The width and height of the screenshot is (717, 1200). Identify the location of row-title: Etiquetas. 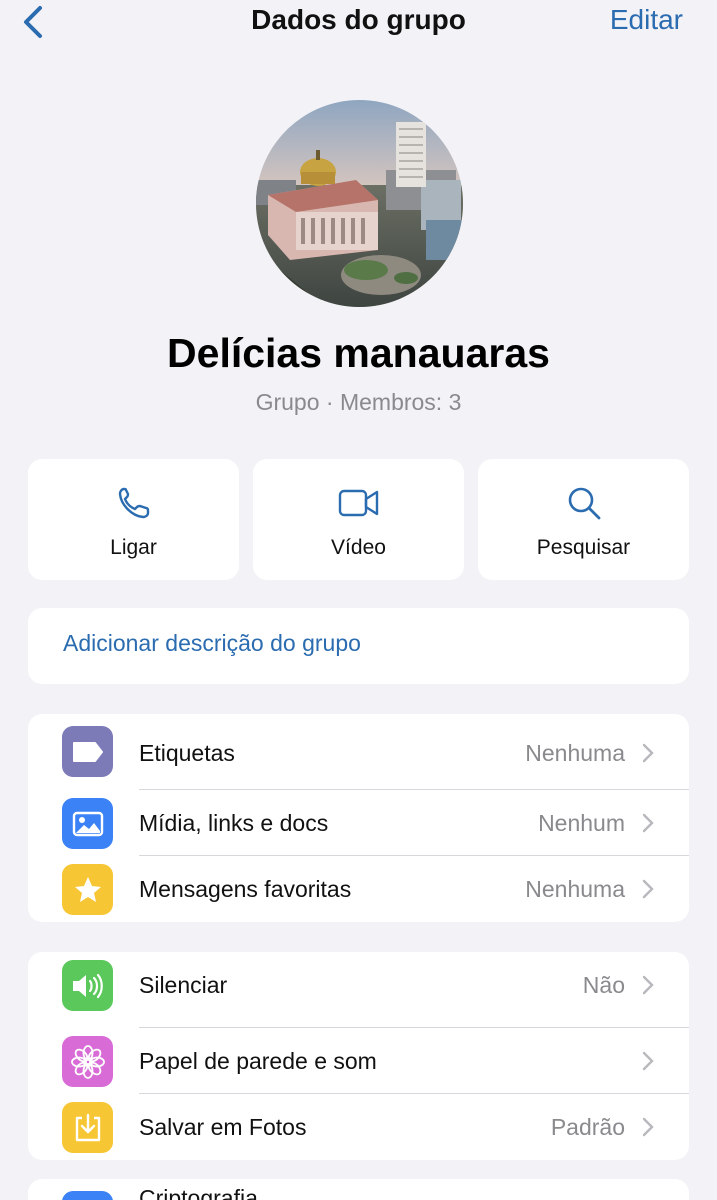
(187, 753).